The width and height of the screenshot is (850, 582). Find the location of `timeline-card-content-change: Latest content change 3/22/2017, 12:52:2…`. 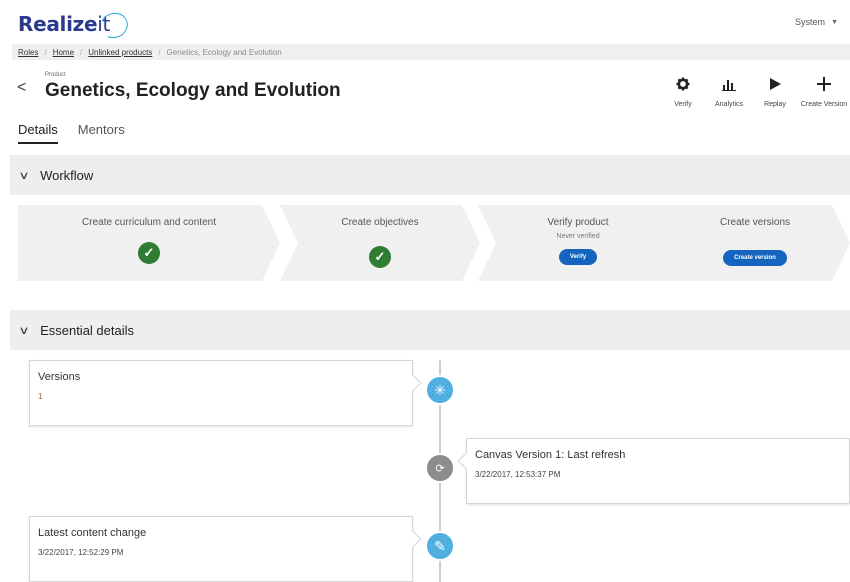

timeline-card-content-change: Latest content change 3/22/2017, 12:52:2… is located at coordinates (225, 549).